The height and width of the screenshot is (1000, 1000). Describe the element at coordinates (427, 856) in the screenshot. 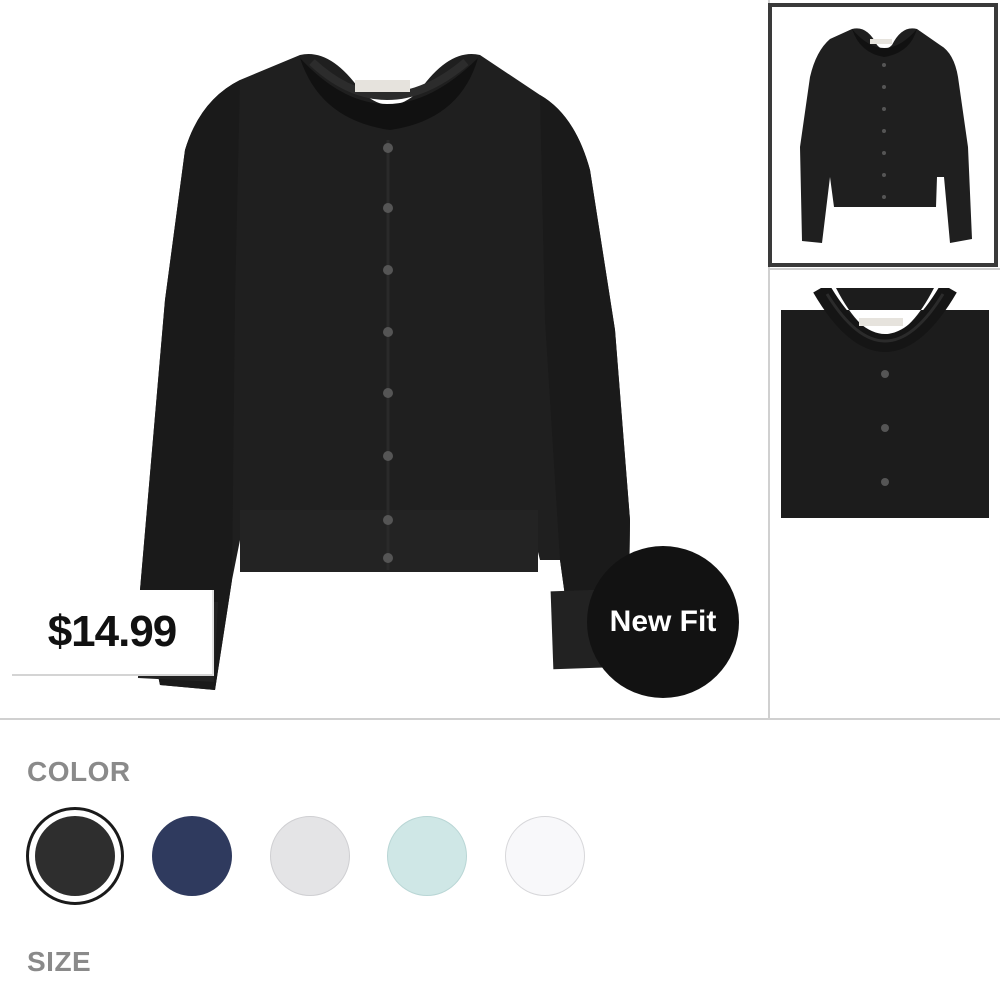

I see `swatch-mint` at that location.